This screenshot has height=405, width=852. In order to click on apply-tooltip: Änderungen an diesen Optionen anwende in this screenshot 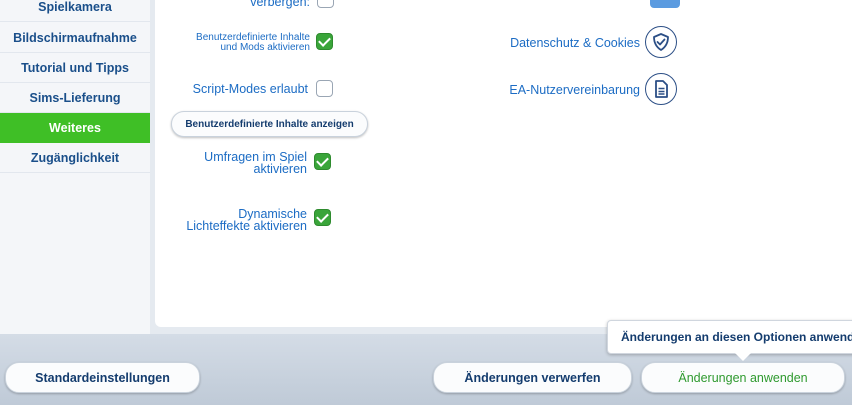, I will do `click(729, 337)`.